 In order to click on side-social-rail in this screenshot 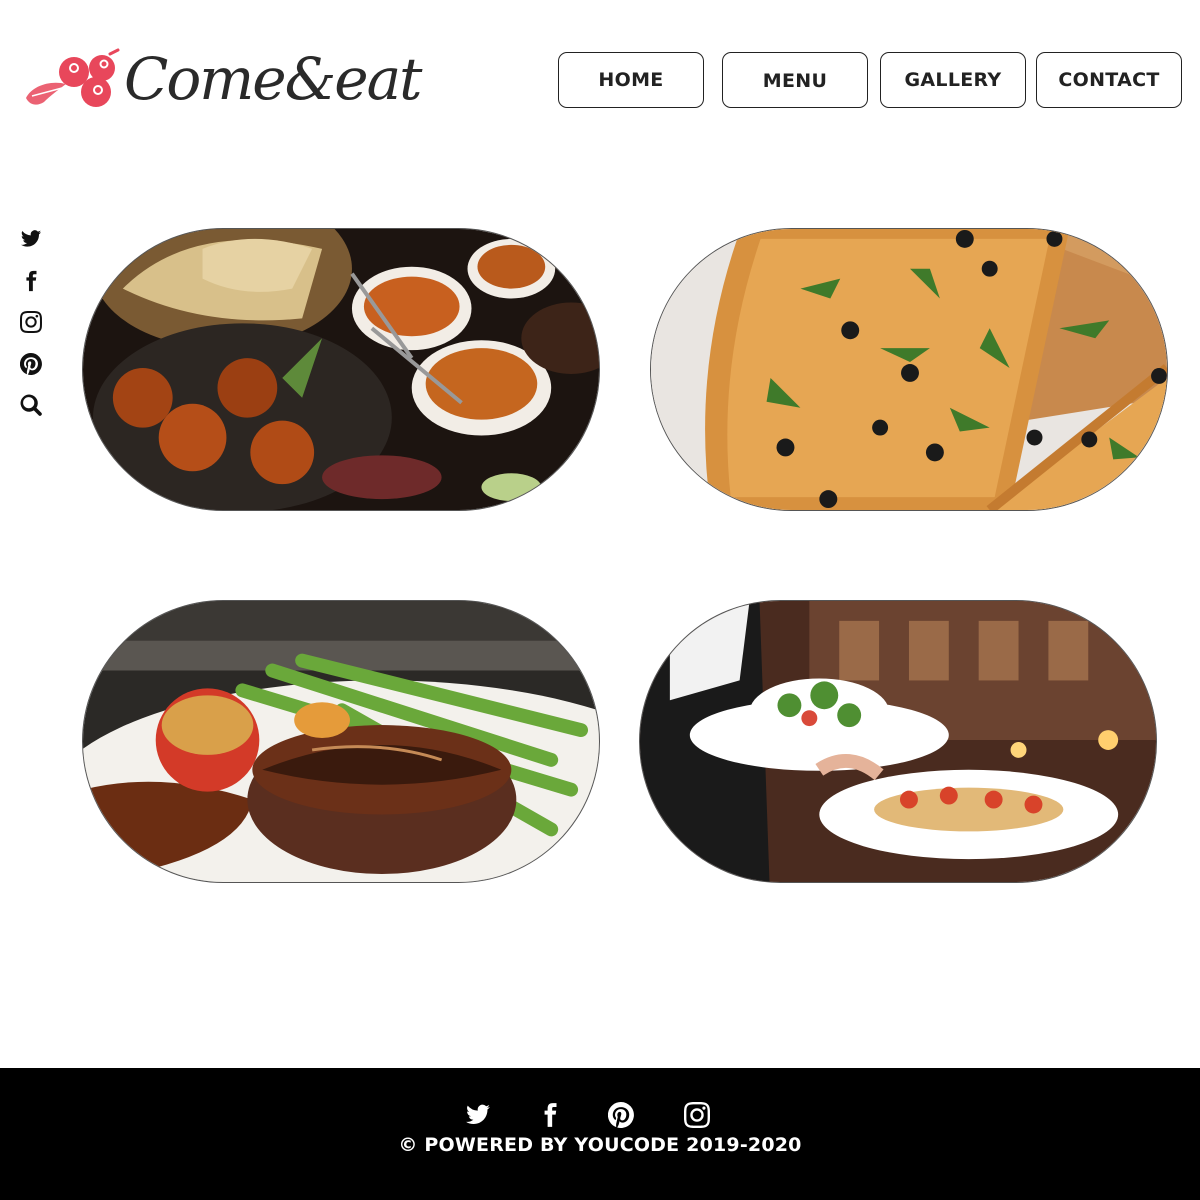, I will do `click(33, 332)`.